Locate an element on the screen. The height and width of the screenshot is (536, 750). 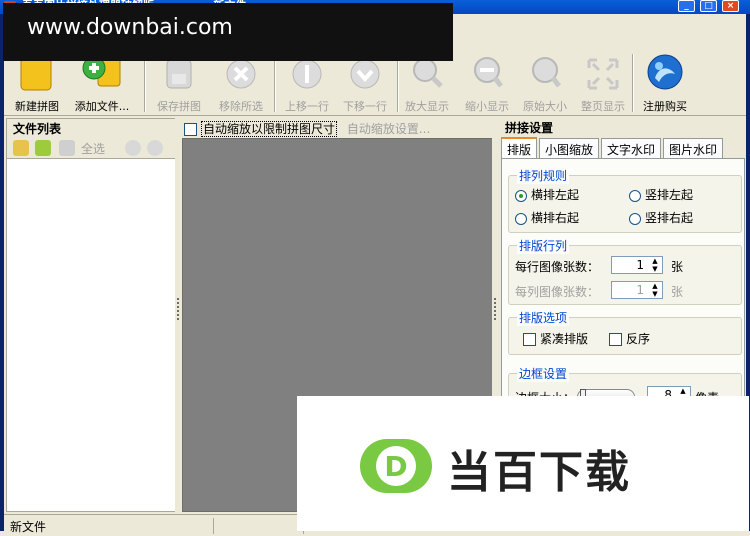
brand-logo-icon: D is located at coordinates (396, 466).